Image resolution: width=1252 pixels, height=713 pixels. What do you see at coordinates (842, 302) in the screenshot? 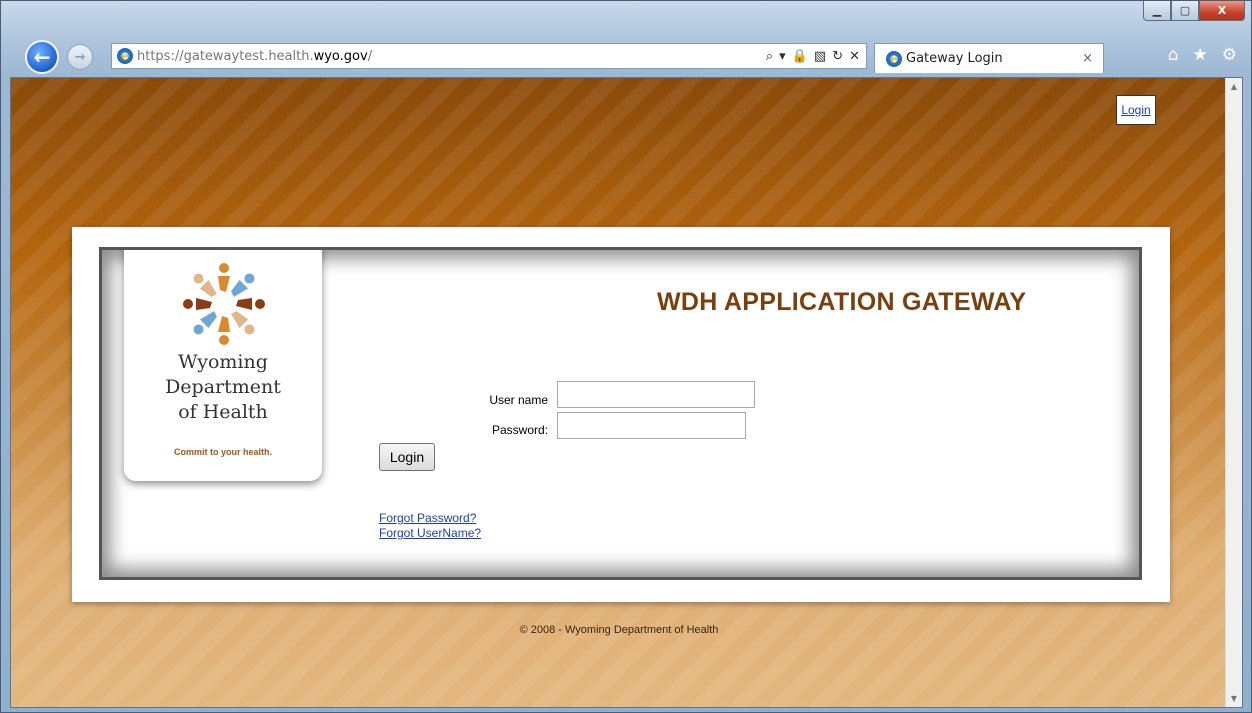
I see `page-title: WDH APPLICATION GATEWAY` at bounding box center [842, 302].